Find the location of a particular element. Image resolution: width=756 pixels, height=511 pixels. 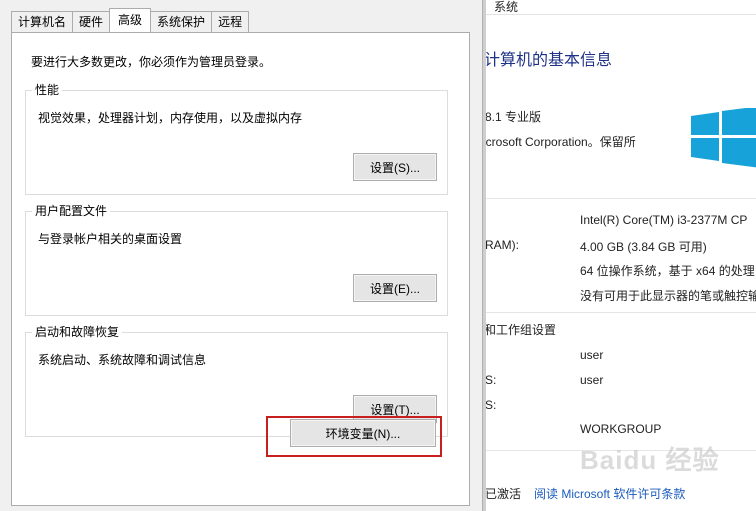

tab-strip: 计算机名 硬件 高级 系统保护 远程 is located at coordinates (130, 20).